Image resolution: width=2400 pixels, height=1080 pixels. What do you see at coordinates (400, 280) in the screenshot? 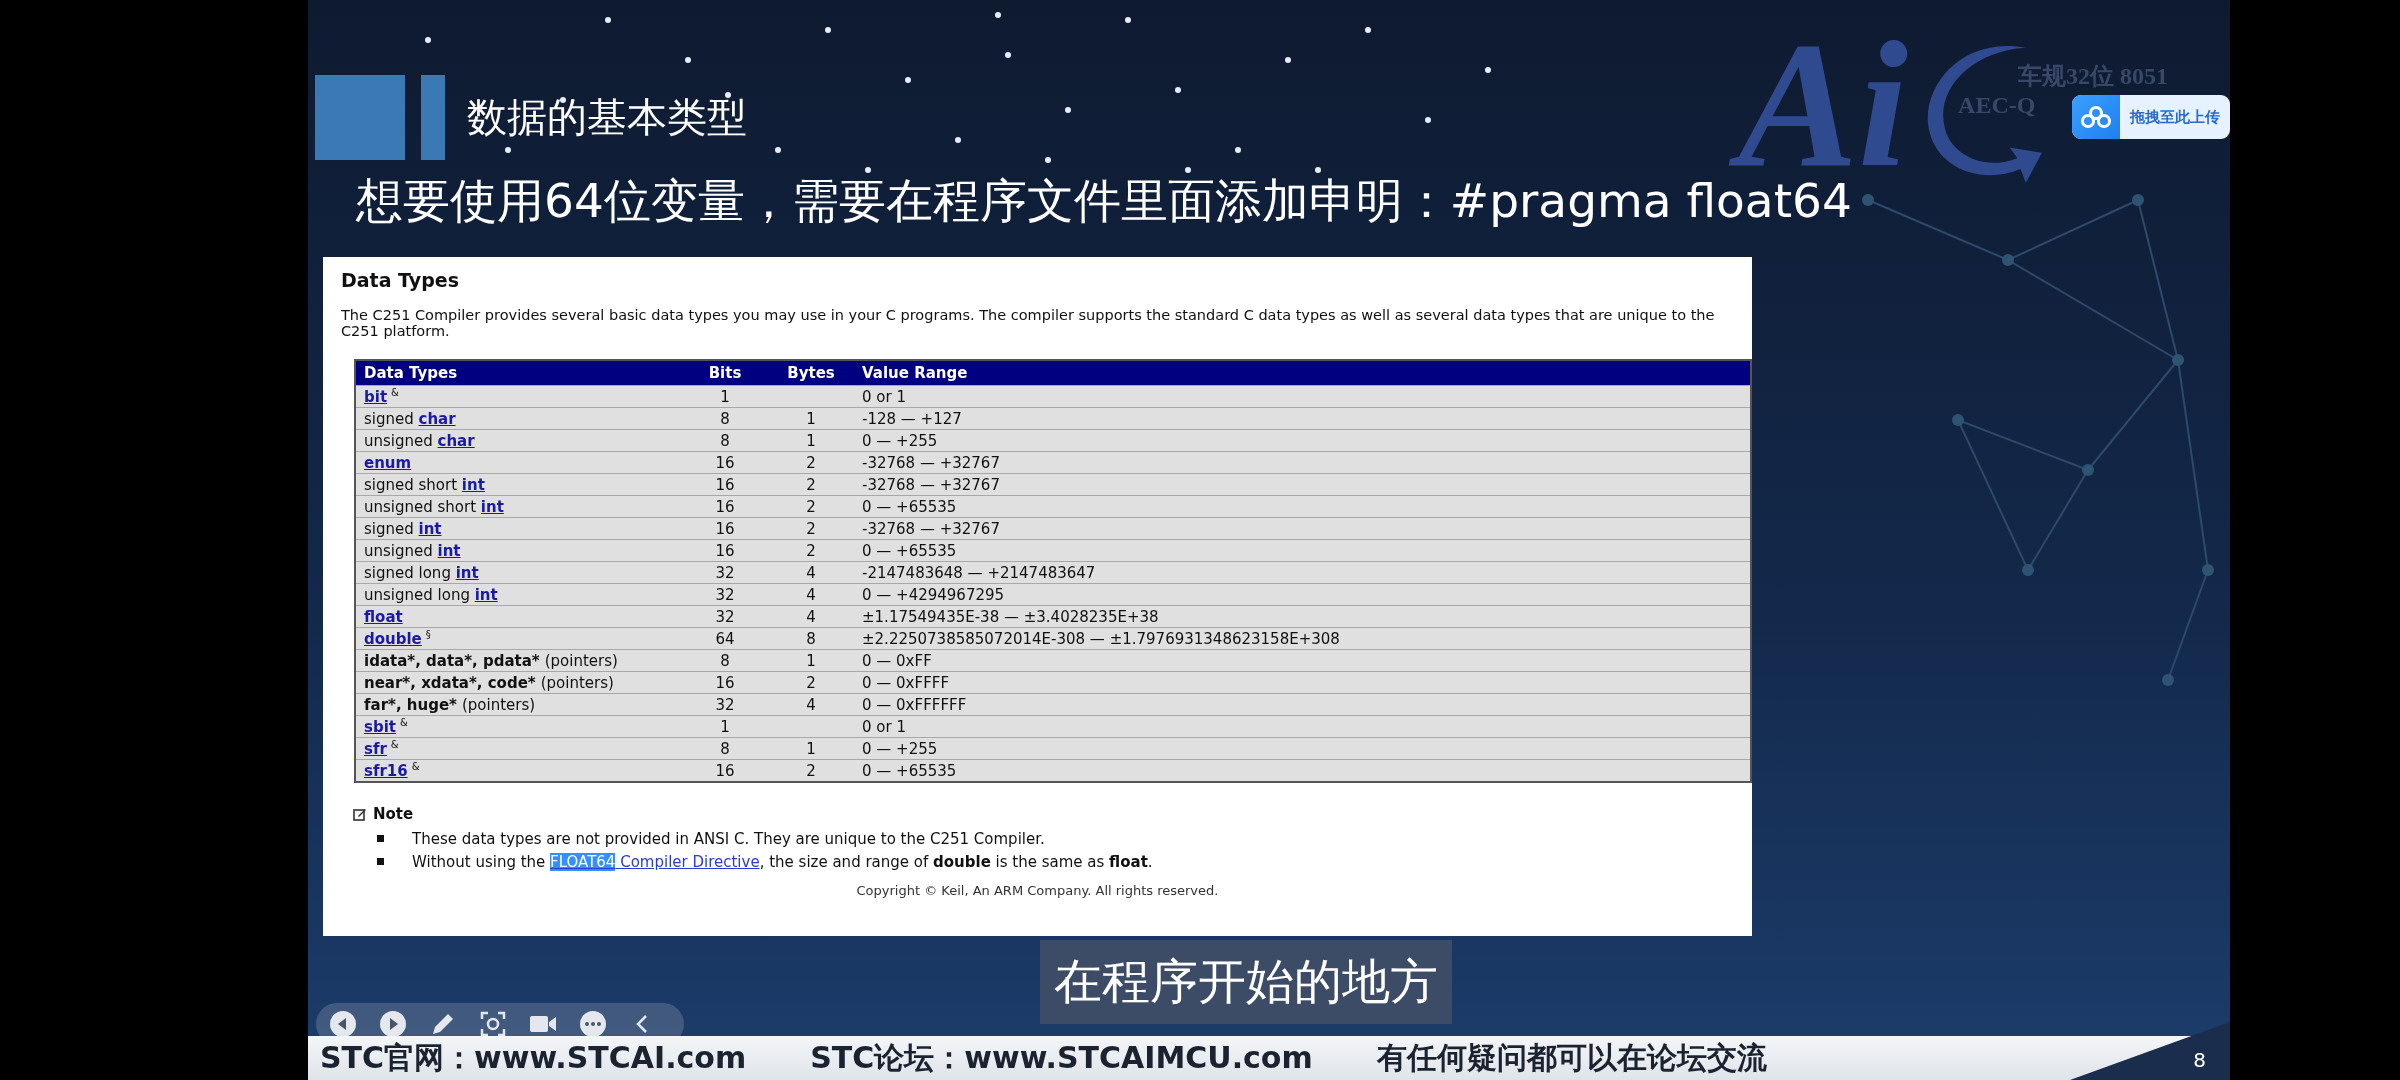
I see `document-title: Data Types` at bounding box center [400, 280].